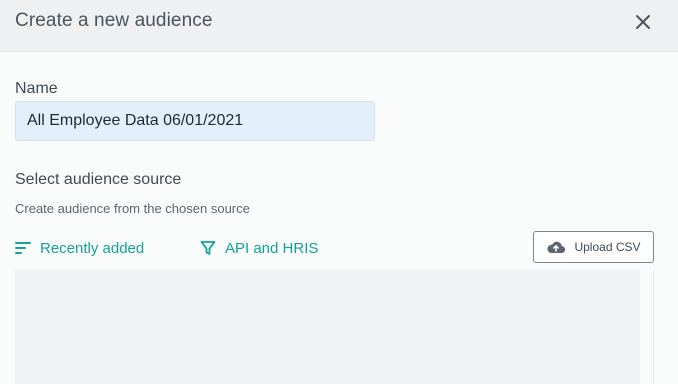 Image resolution: width=678 pixels, height=384 pixels. I want to click on name-label: Name, so click(36, 88).